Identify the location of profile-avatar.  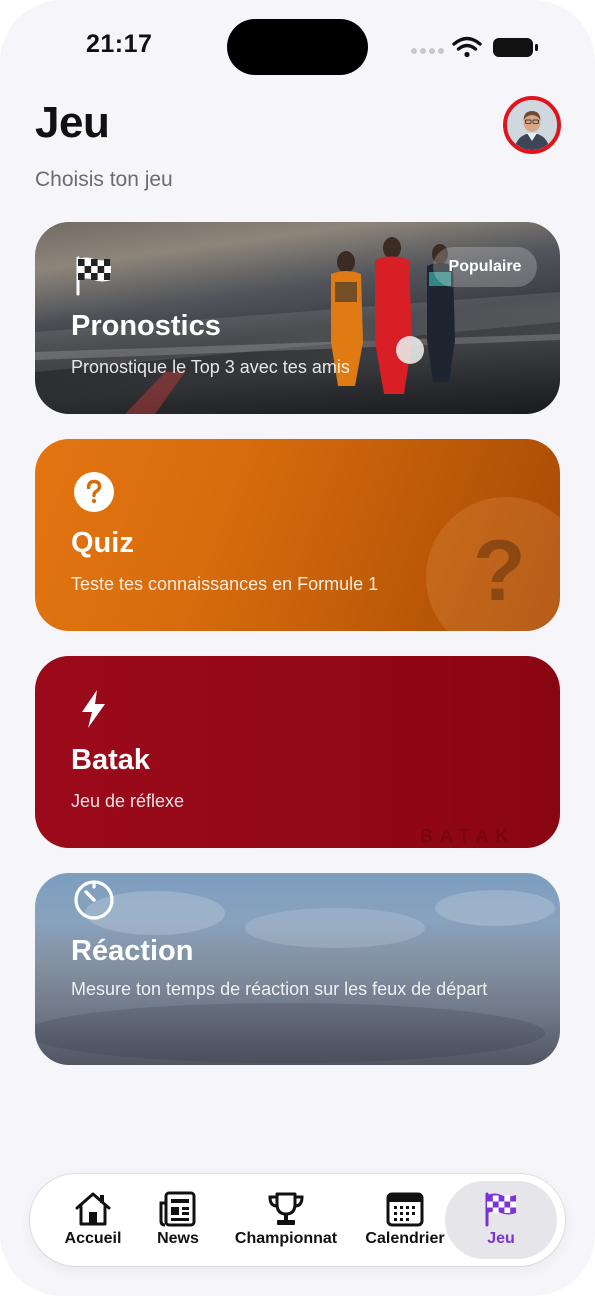
(532, 125).